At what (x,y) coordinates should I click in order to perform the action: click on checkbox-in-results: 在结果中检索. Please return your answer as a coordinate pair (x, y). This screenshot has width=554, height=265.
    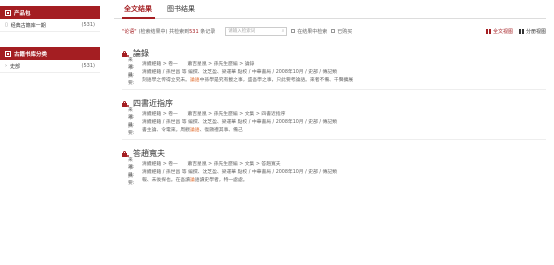
    Looking at the image, I should click on (309, 31).